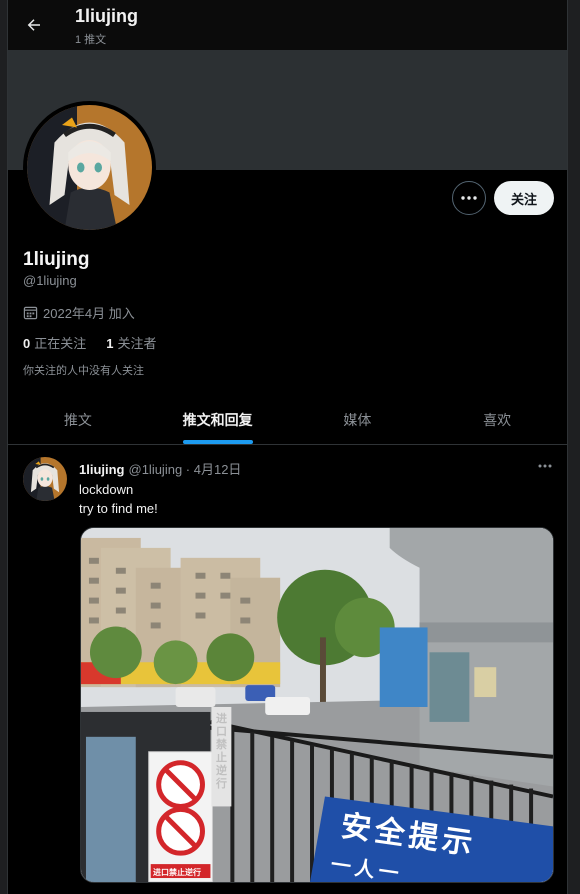 Image resolution: width=580 pixels, height=894 pixels. I want to click on following-label: 正在关注, so click(60, 343).